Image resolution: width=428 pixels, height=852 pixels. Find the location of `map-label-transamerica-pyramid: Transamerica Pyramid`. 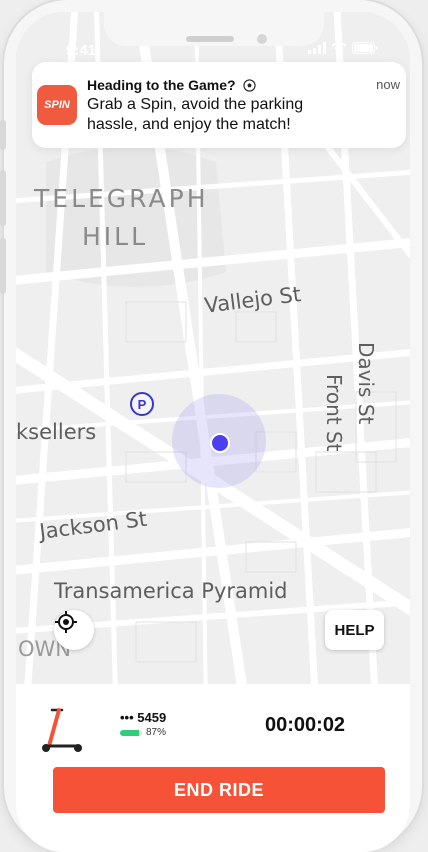

map-label-transamerica-pyramid: Transamerica Pyramid is located at coordinates (171, 591).